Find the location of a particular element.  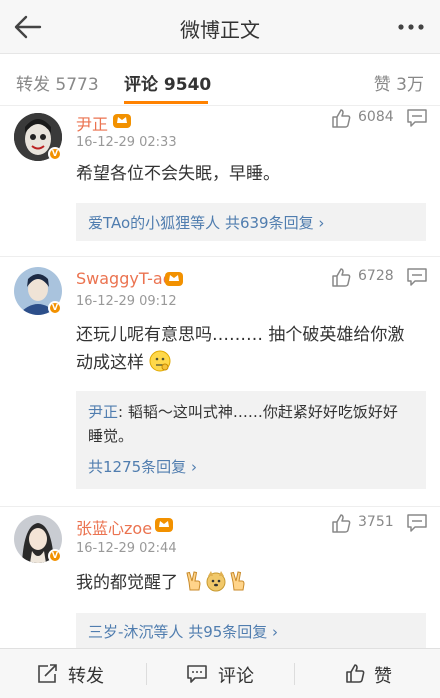

more-options-icon is located at coordinates (411, 27).